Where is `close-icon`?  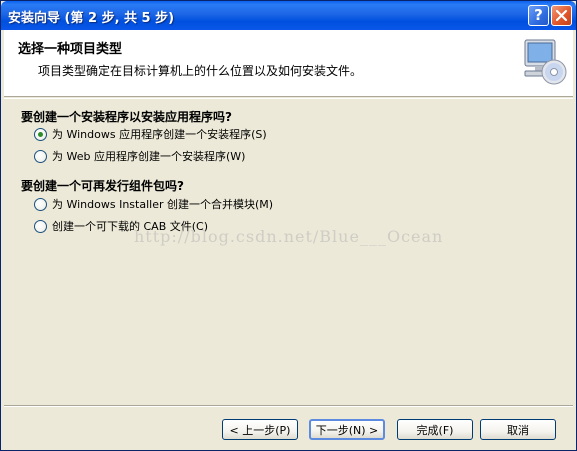 close-icon is located at coordinates (561, 15).